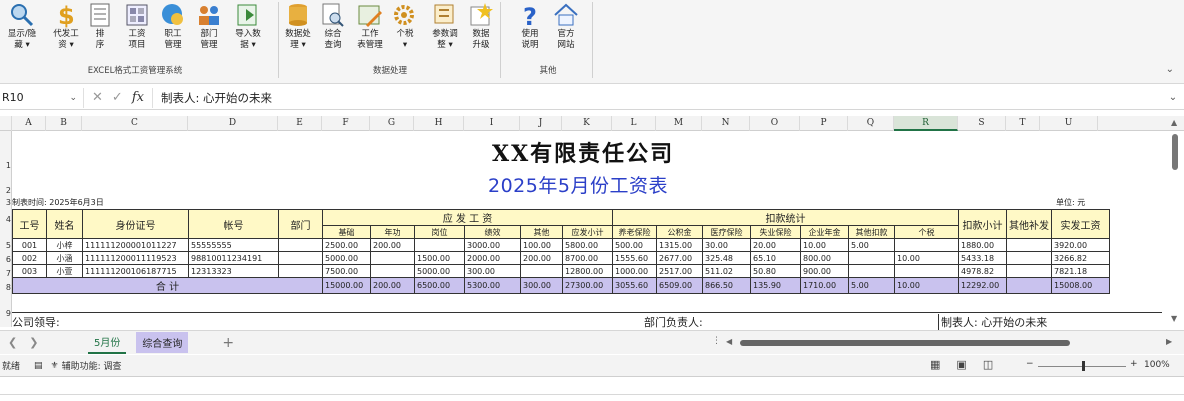  What do you see at coordinates (64, 224) in the screenshot?
I see `header-name: 姓名` at bounding box center [64, 224].